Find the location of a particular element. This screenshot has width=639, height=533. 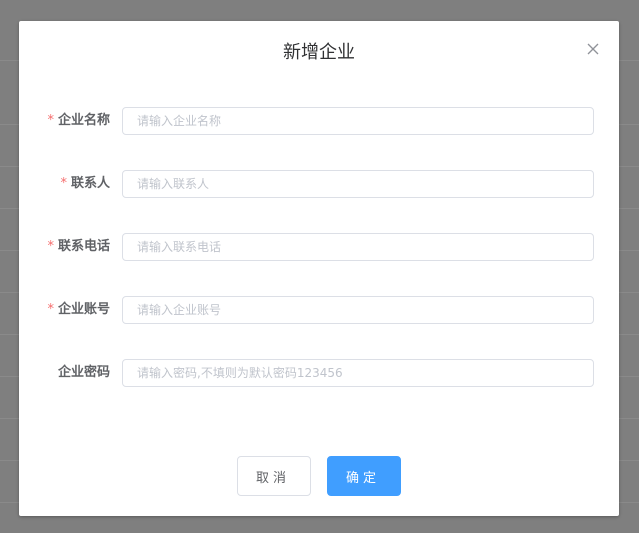

form-row-account: * 企业账号 is located at coordinates (319, 310).